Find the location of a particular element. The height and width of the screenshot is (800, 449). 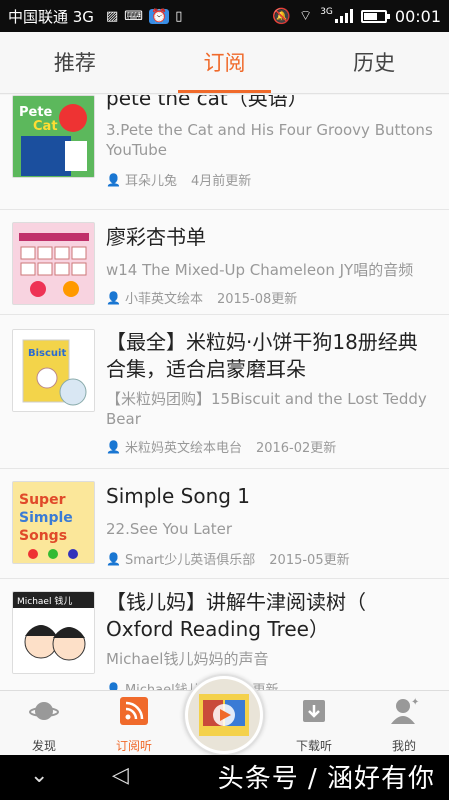

top-tabs: 推荐 订阅 历史 is located at coordinates (224, 63).